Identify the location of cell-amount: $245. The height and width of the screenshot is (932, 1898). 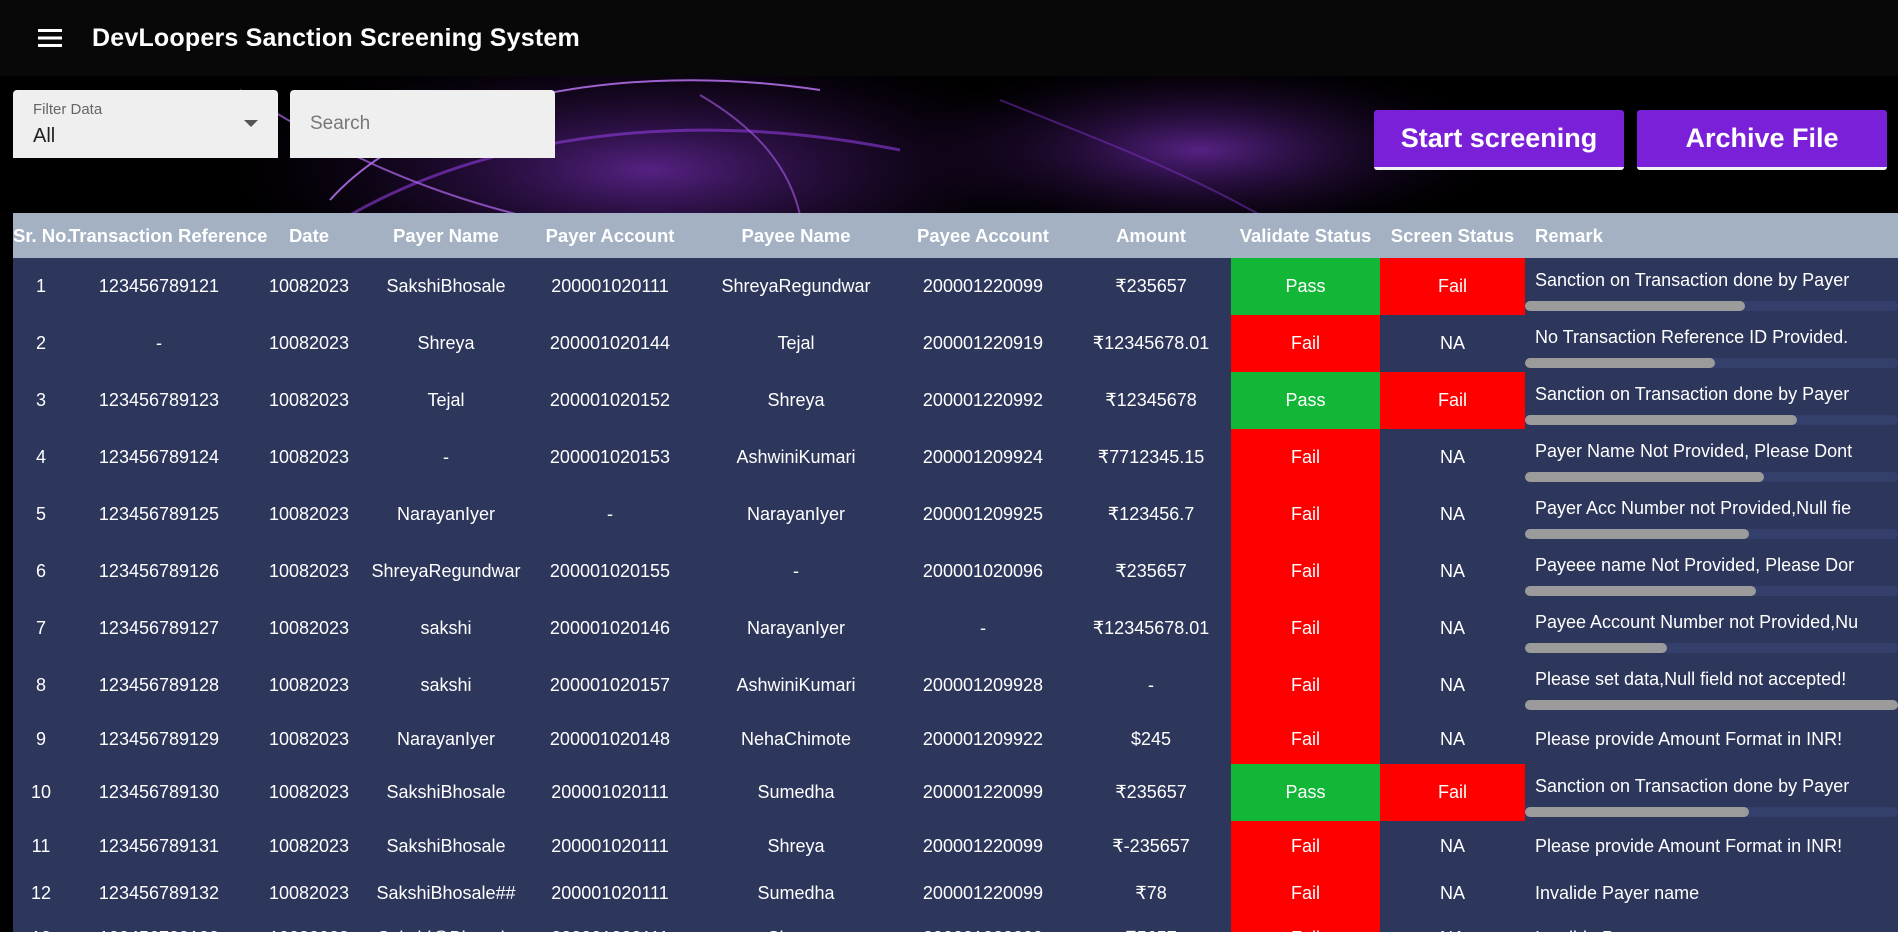
(1151, 738).